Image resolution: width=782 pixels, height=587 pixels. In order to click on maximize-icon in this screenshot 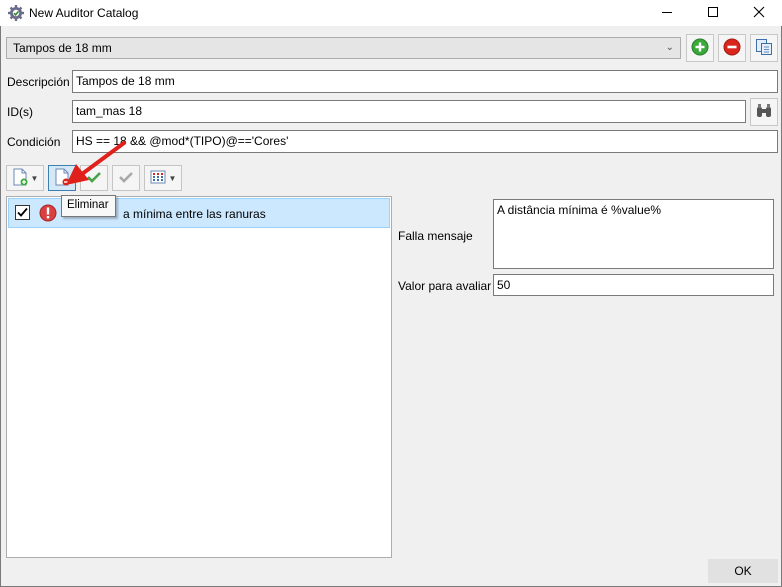, I will do `click(713, 13)`.